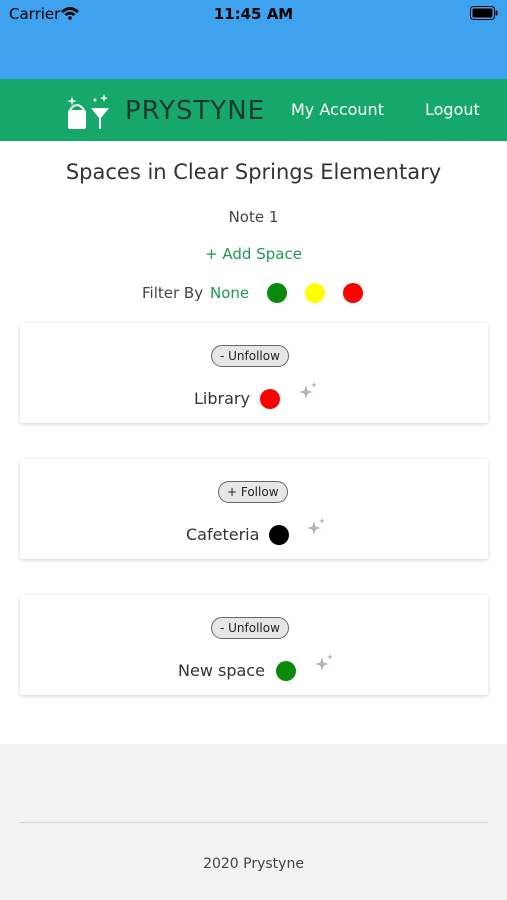 This screenshot has width=507, height=900. Describe the element at coordinates (229, 293) in the screenshot. I see `filter-none-link: None` at that location.